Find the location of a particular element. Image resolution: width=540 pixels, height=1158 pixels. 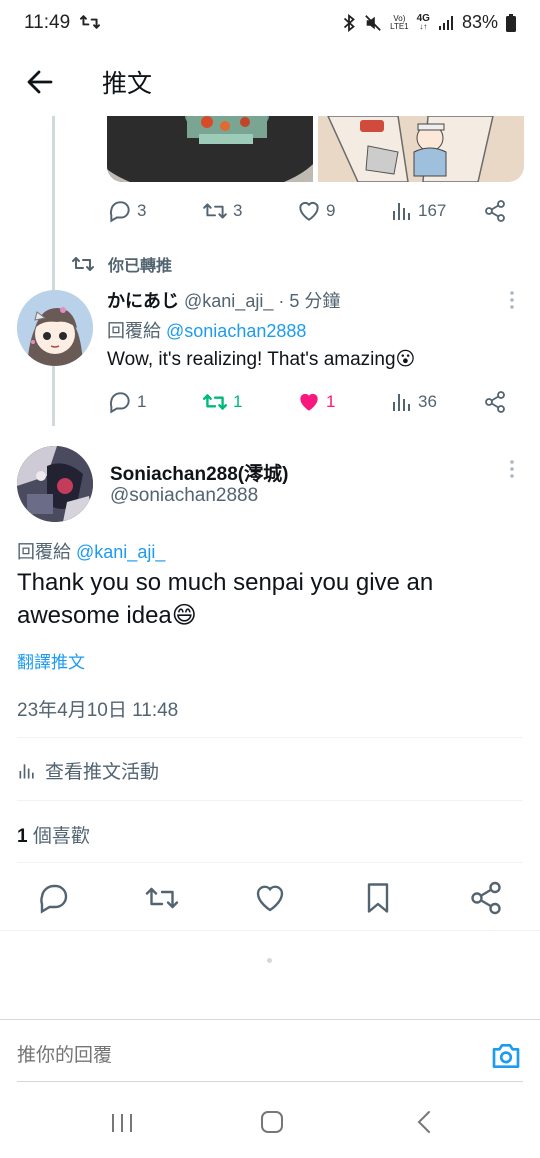

reply-button: 3 is located at coordinates (126, 211).